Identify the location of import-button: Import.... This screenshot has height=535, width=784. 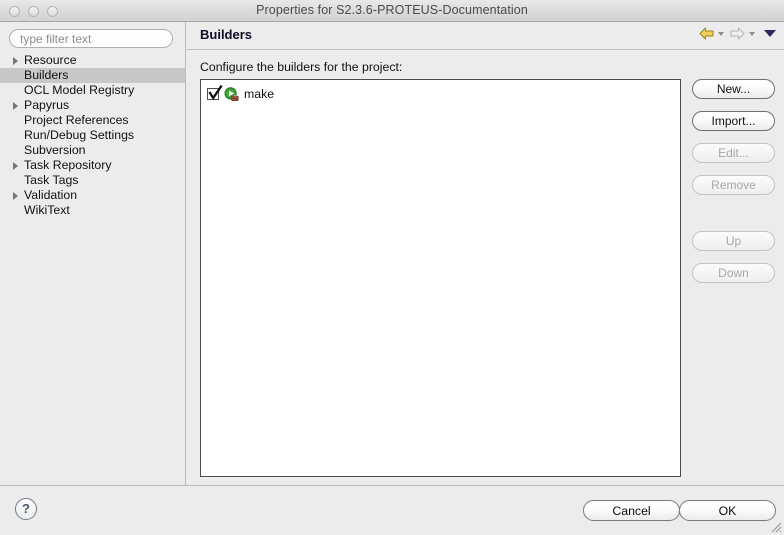
(733, 121).